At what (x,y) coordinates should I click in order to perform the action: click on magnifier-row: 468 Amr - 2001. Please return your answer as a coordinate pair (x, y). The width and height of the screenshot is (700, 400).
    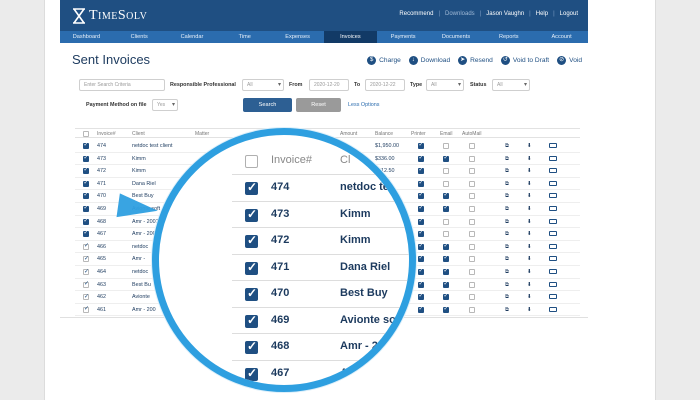
    Looking at the image, I should click on (320, 347).